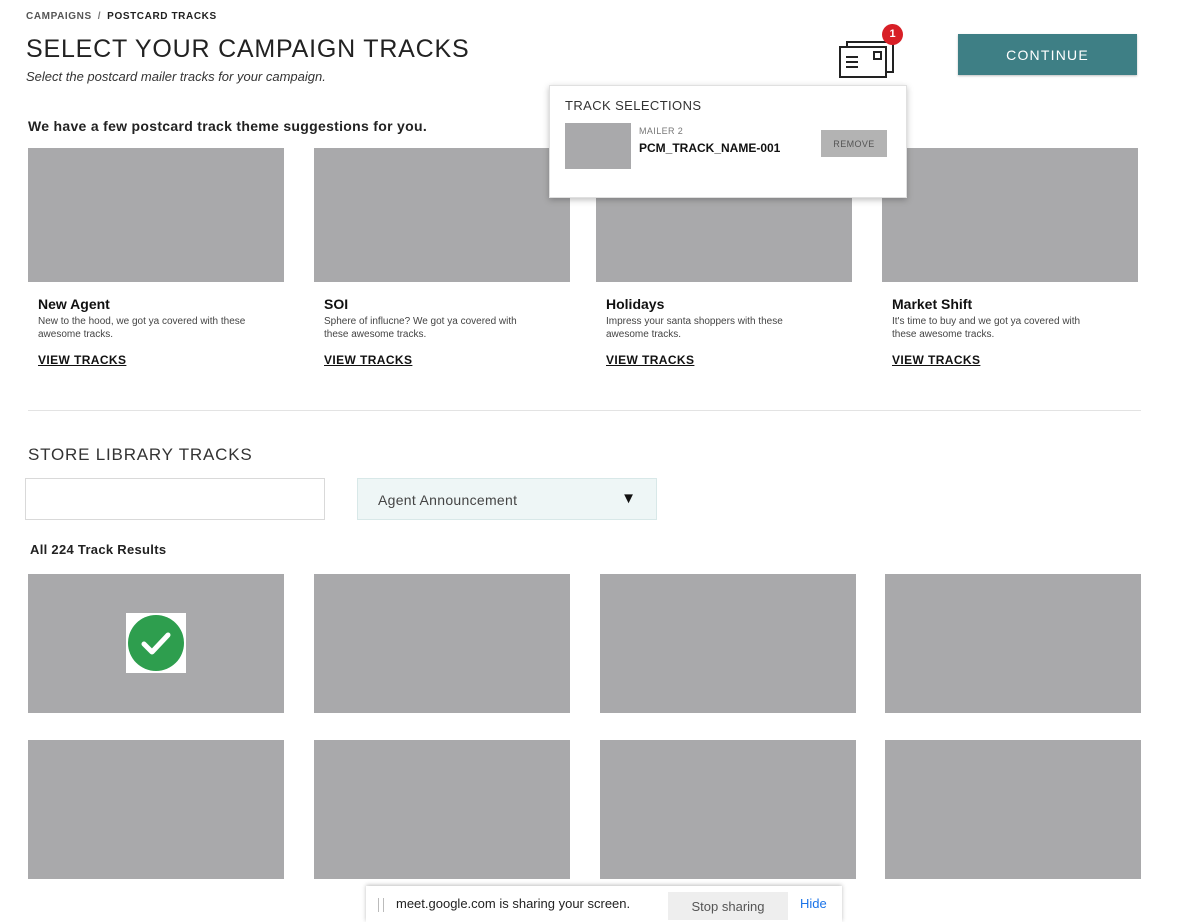 The height and width of the screenshot is (922, 1178). What do you see at coordinates (448, 500) in the screenshot?
I see `track-category-value: Agent Announcement` at bounding box center [448, 500].